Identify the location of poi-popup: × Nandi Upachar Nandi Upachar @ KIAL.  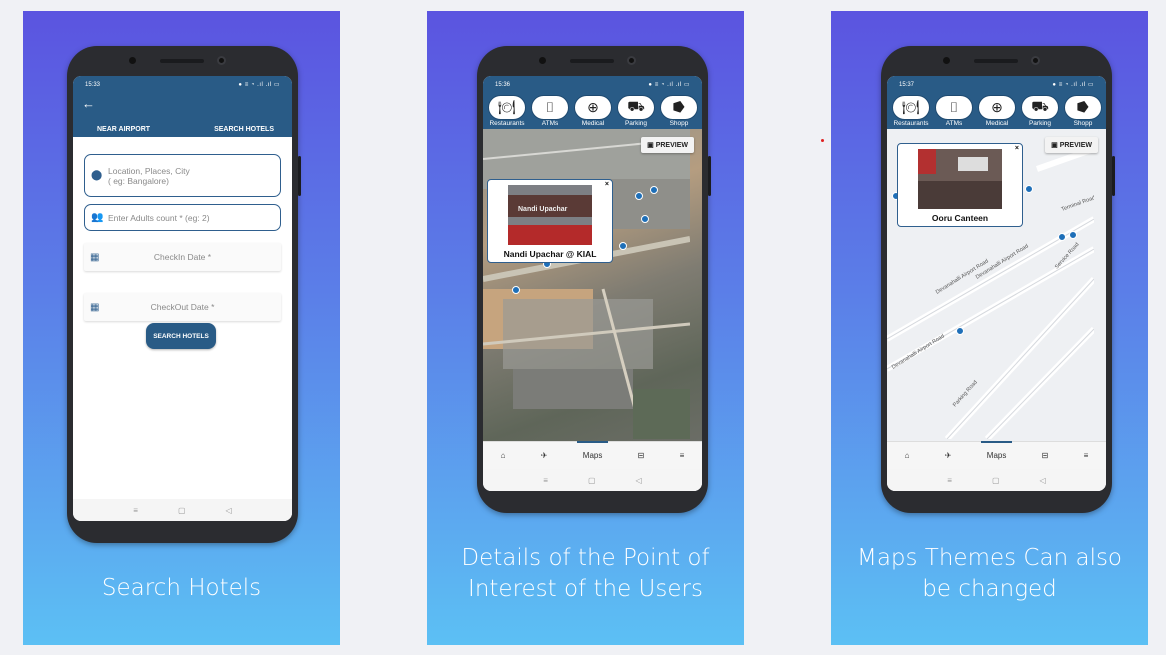
(550, 221).